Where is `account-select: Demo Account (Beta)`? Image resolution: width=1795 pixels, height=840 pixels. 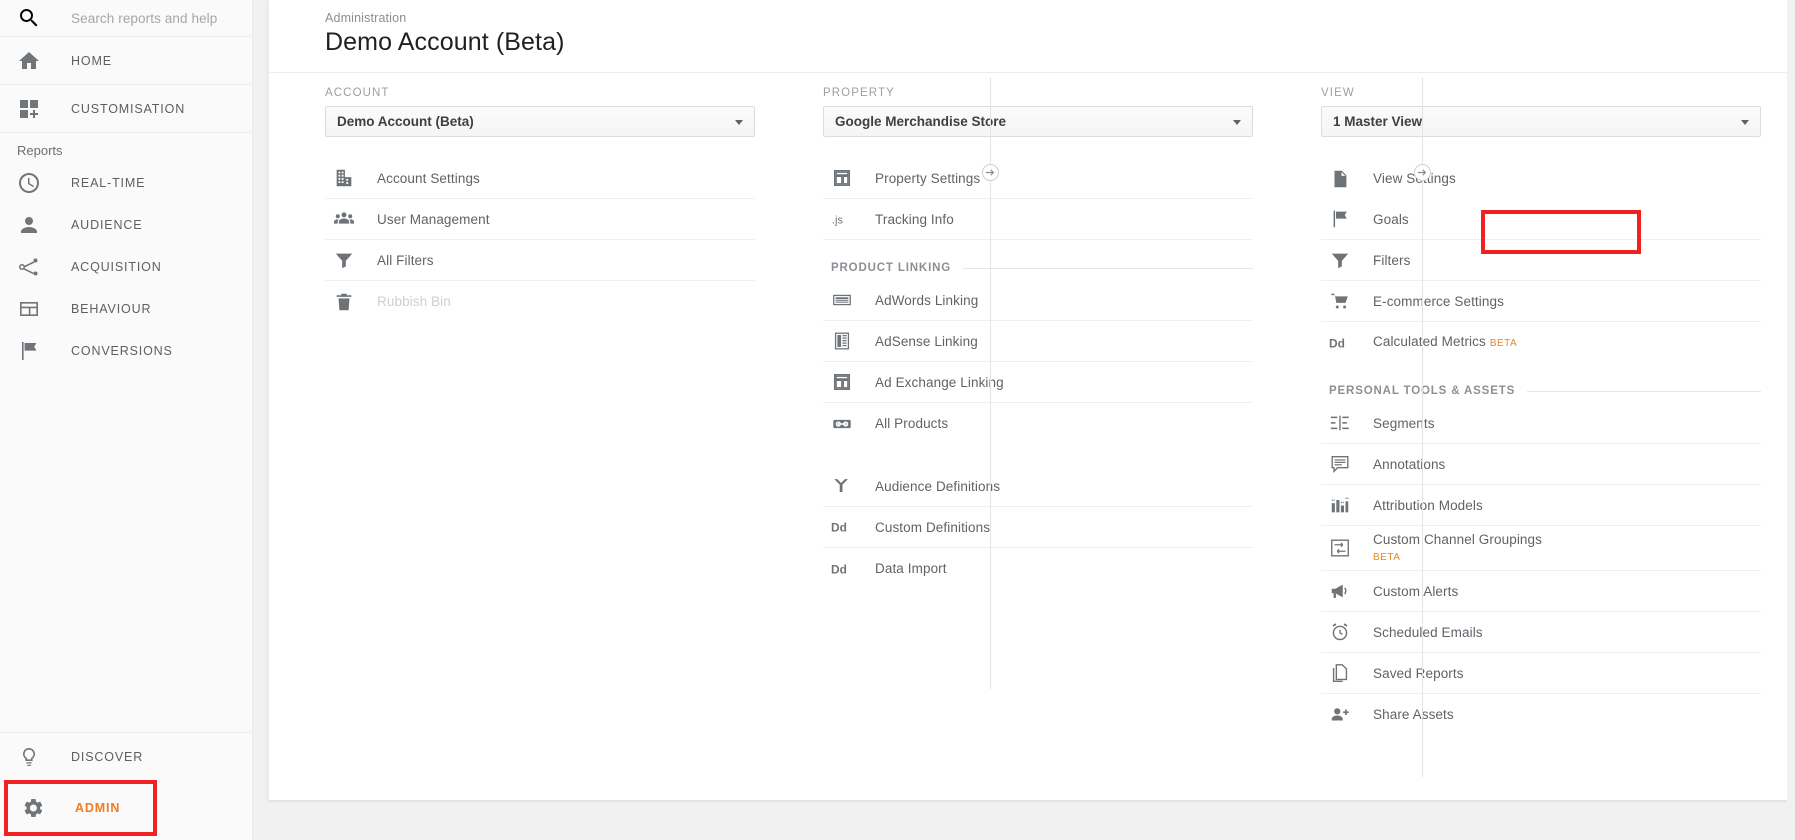
account-select: Demo Account (Beta) is located at coordinates (540, 121).